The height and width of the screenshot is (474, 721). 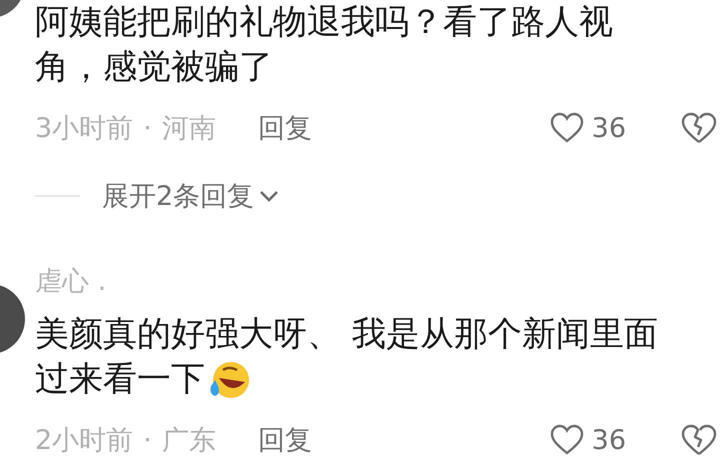 I want to click on chevron-down-icon, so click(x=269, y=196).